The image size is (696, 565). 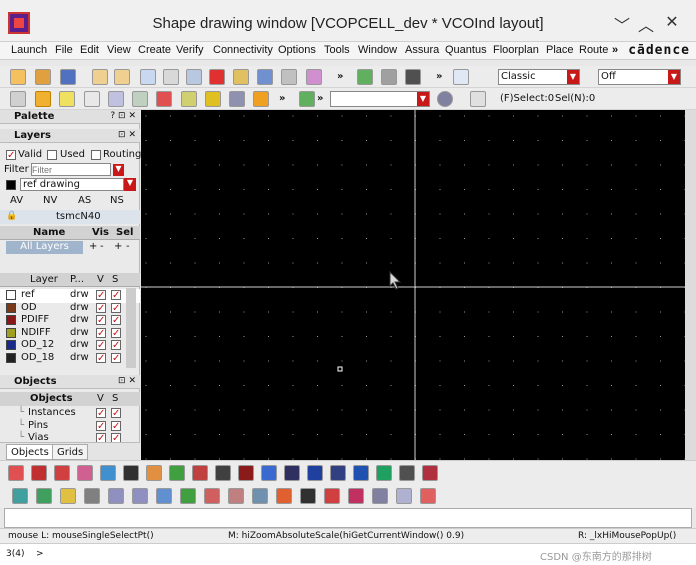 What do you see at coordinates (16, 200) in the screenshot?
I see `av-button: AV` at bounding box center [16, 200].